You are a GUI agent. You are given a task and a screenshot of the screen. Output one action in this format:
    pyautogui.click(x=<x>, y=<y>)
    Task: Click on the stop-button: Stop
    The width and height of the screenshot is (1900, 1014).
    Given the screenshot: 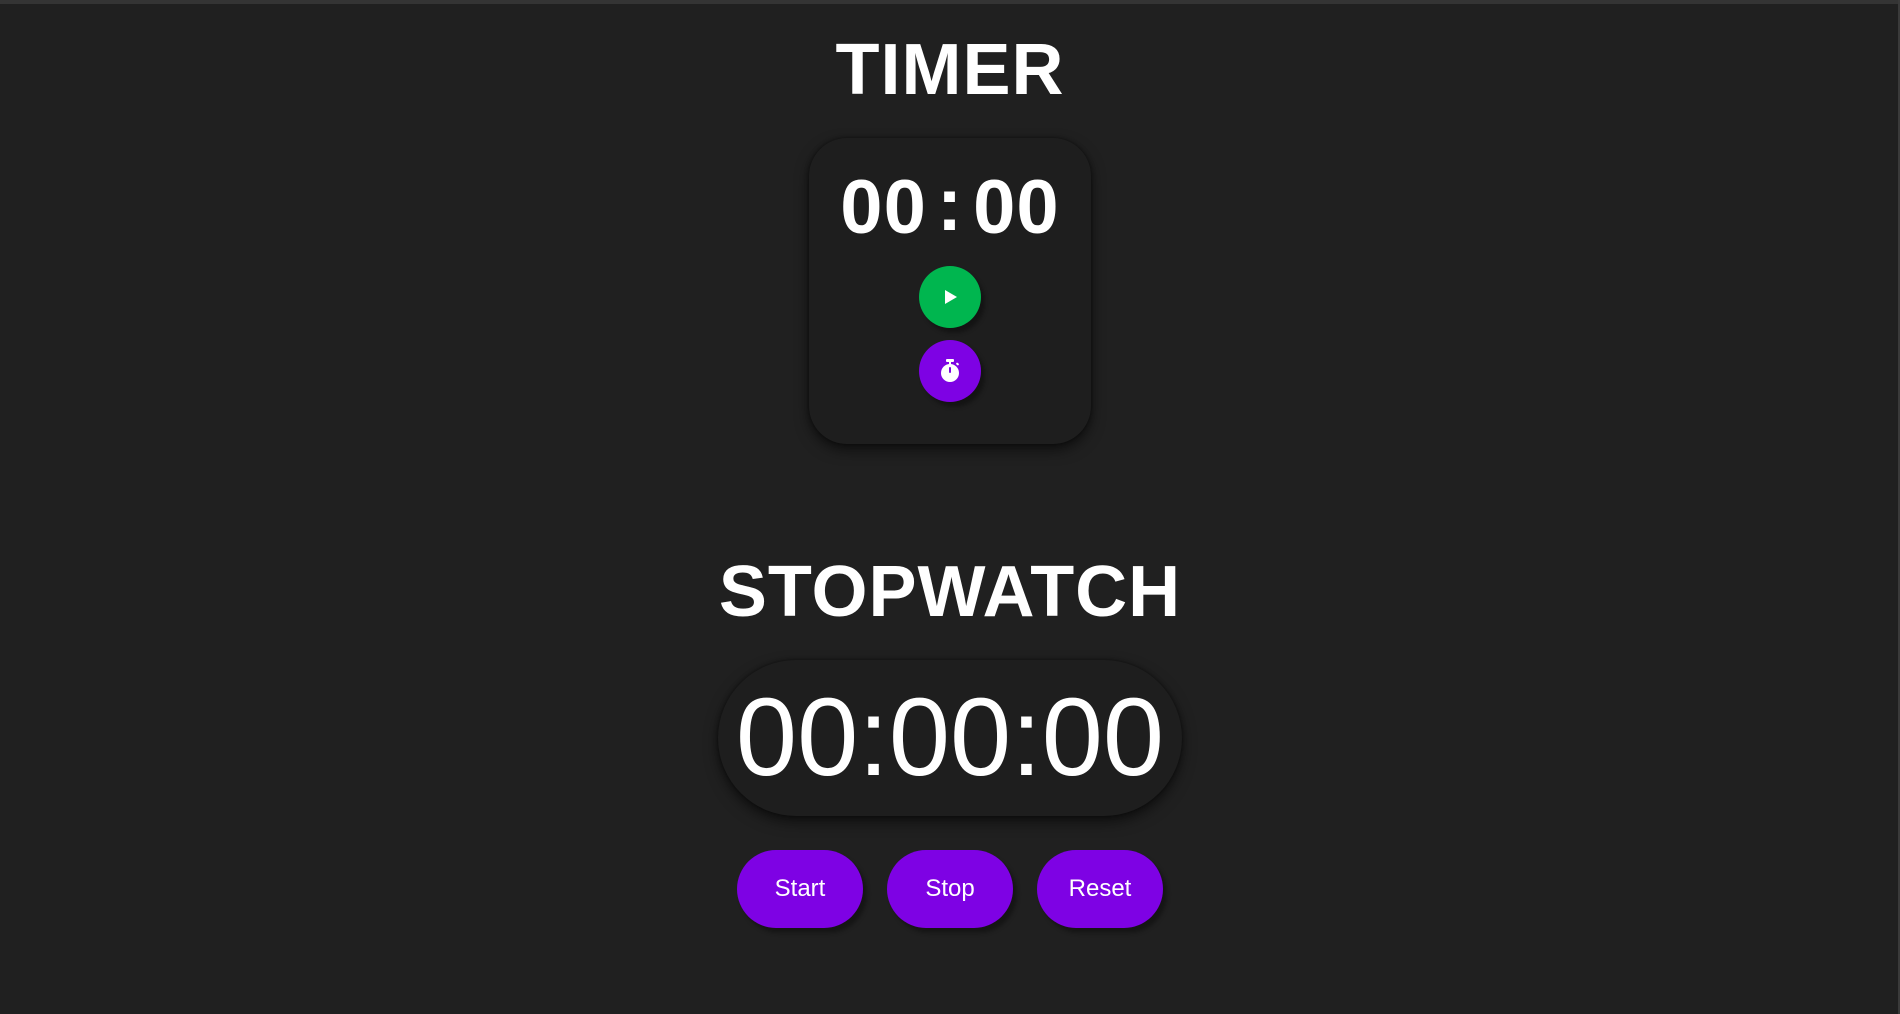 What is the action you would take?
    pyautogui.click(x=950, y=889)
    